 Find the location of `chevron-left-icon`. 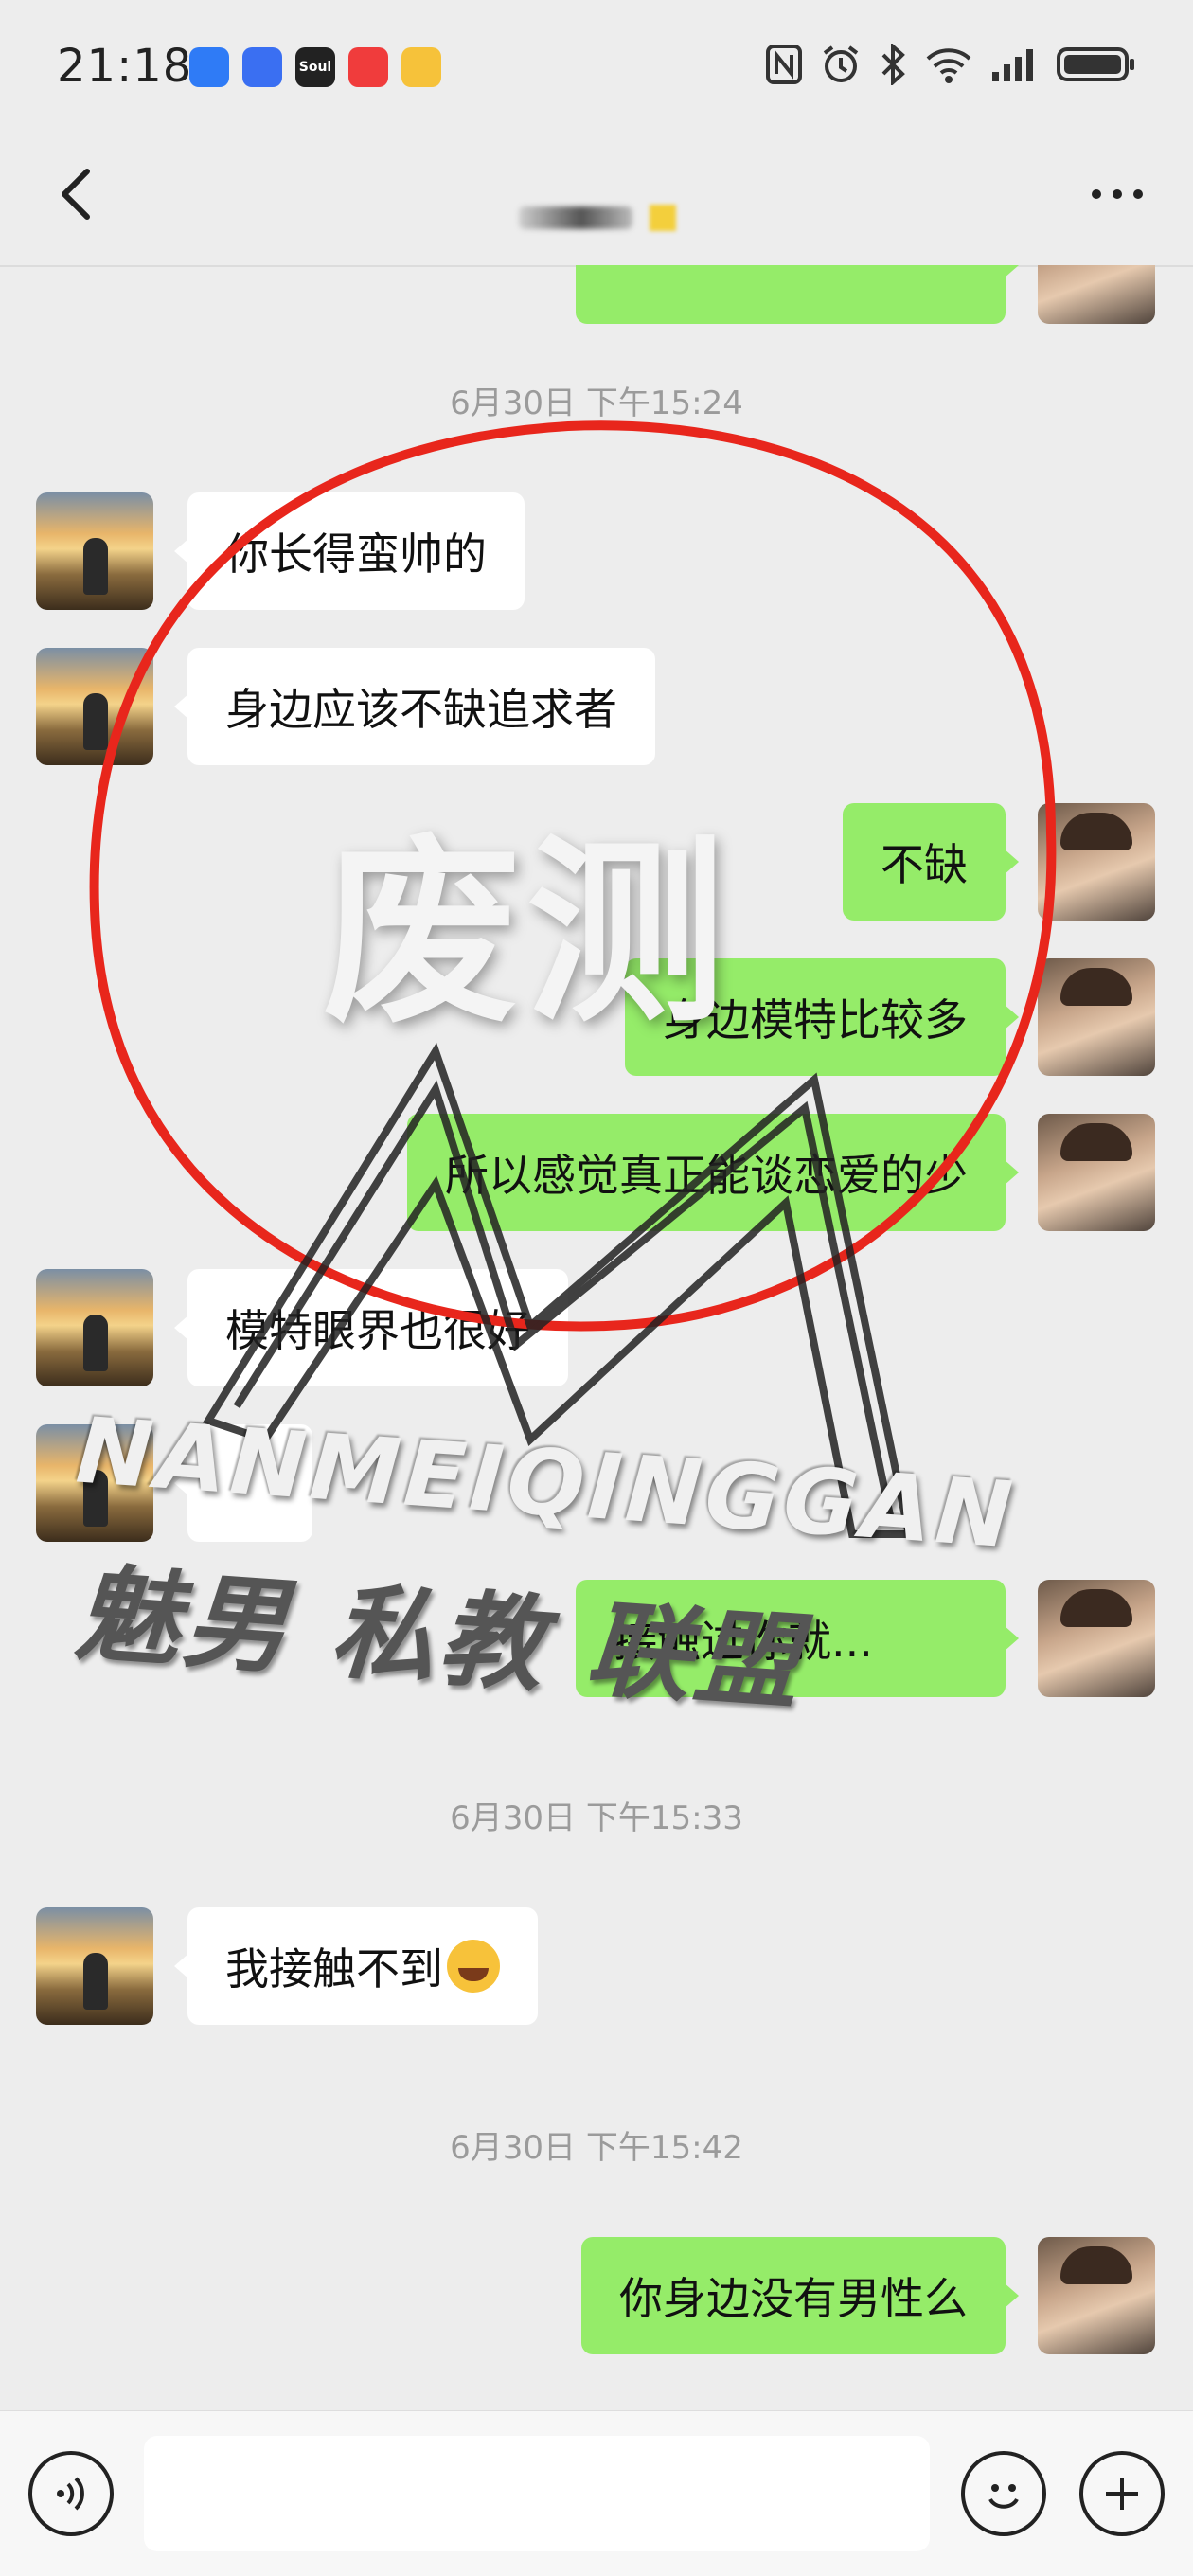

chevron-left-icon is located at coordinates (76, 194).